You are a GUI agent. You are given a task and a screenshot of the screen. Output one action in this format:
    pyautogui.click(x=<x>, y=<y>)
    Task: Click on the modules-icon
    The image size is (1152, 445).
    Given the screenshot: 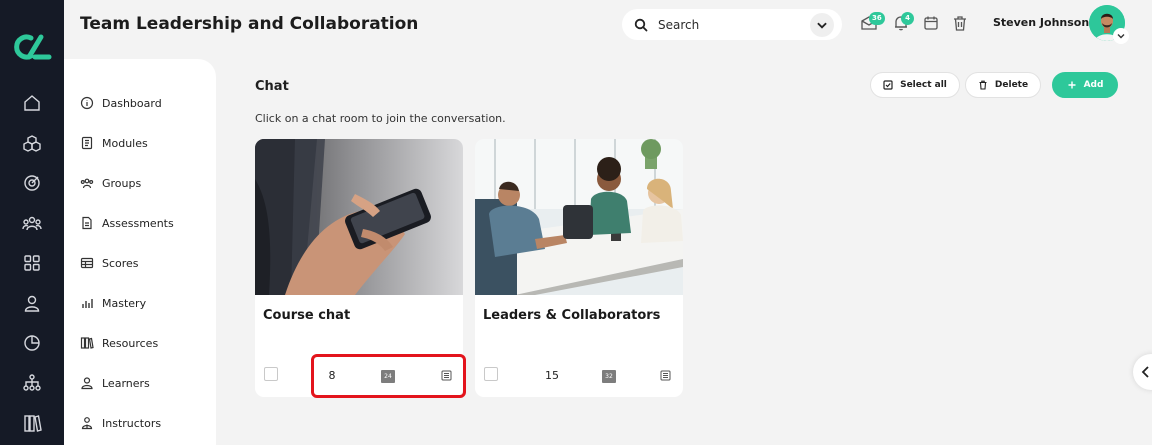 What is the action you would take?
    pyautogui.click(x=32, y=143)
    